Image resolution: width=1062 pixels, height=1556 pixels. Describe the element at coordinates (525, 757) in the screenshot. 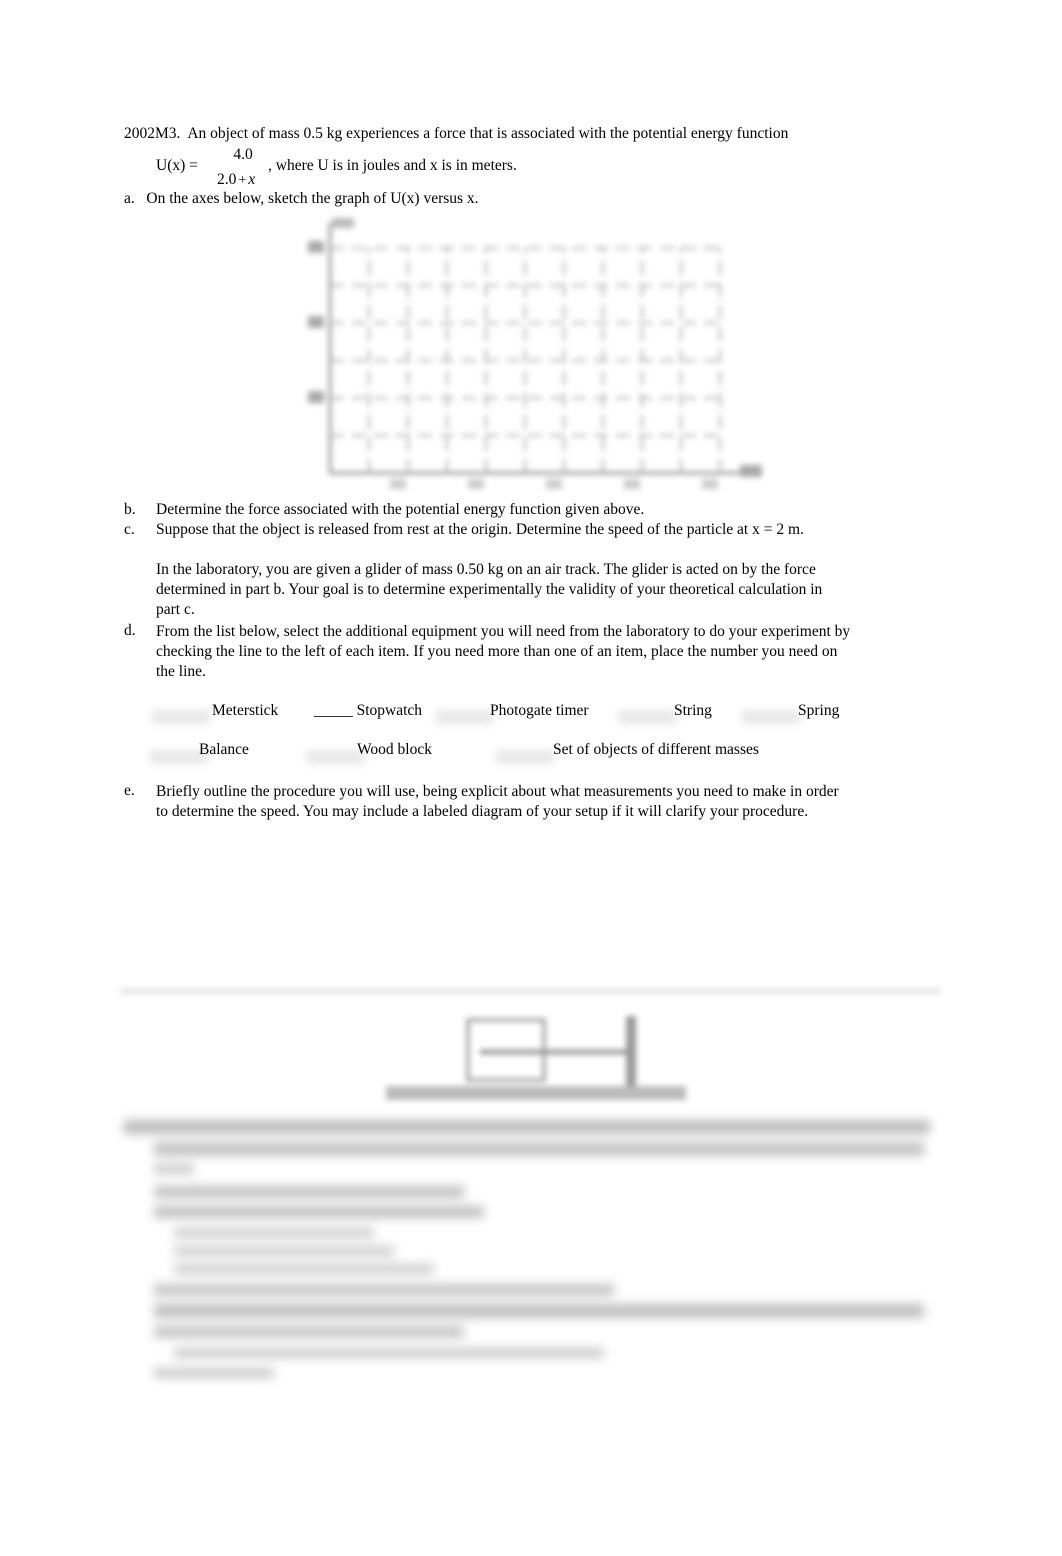

I see `masses-checkbox-line` at that location.